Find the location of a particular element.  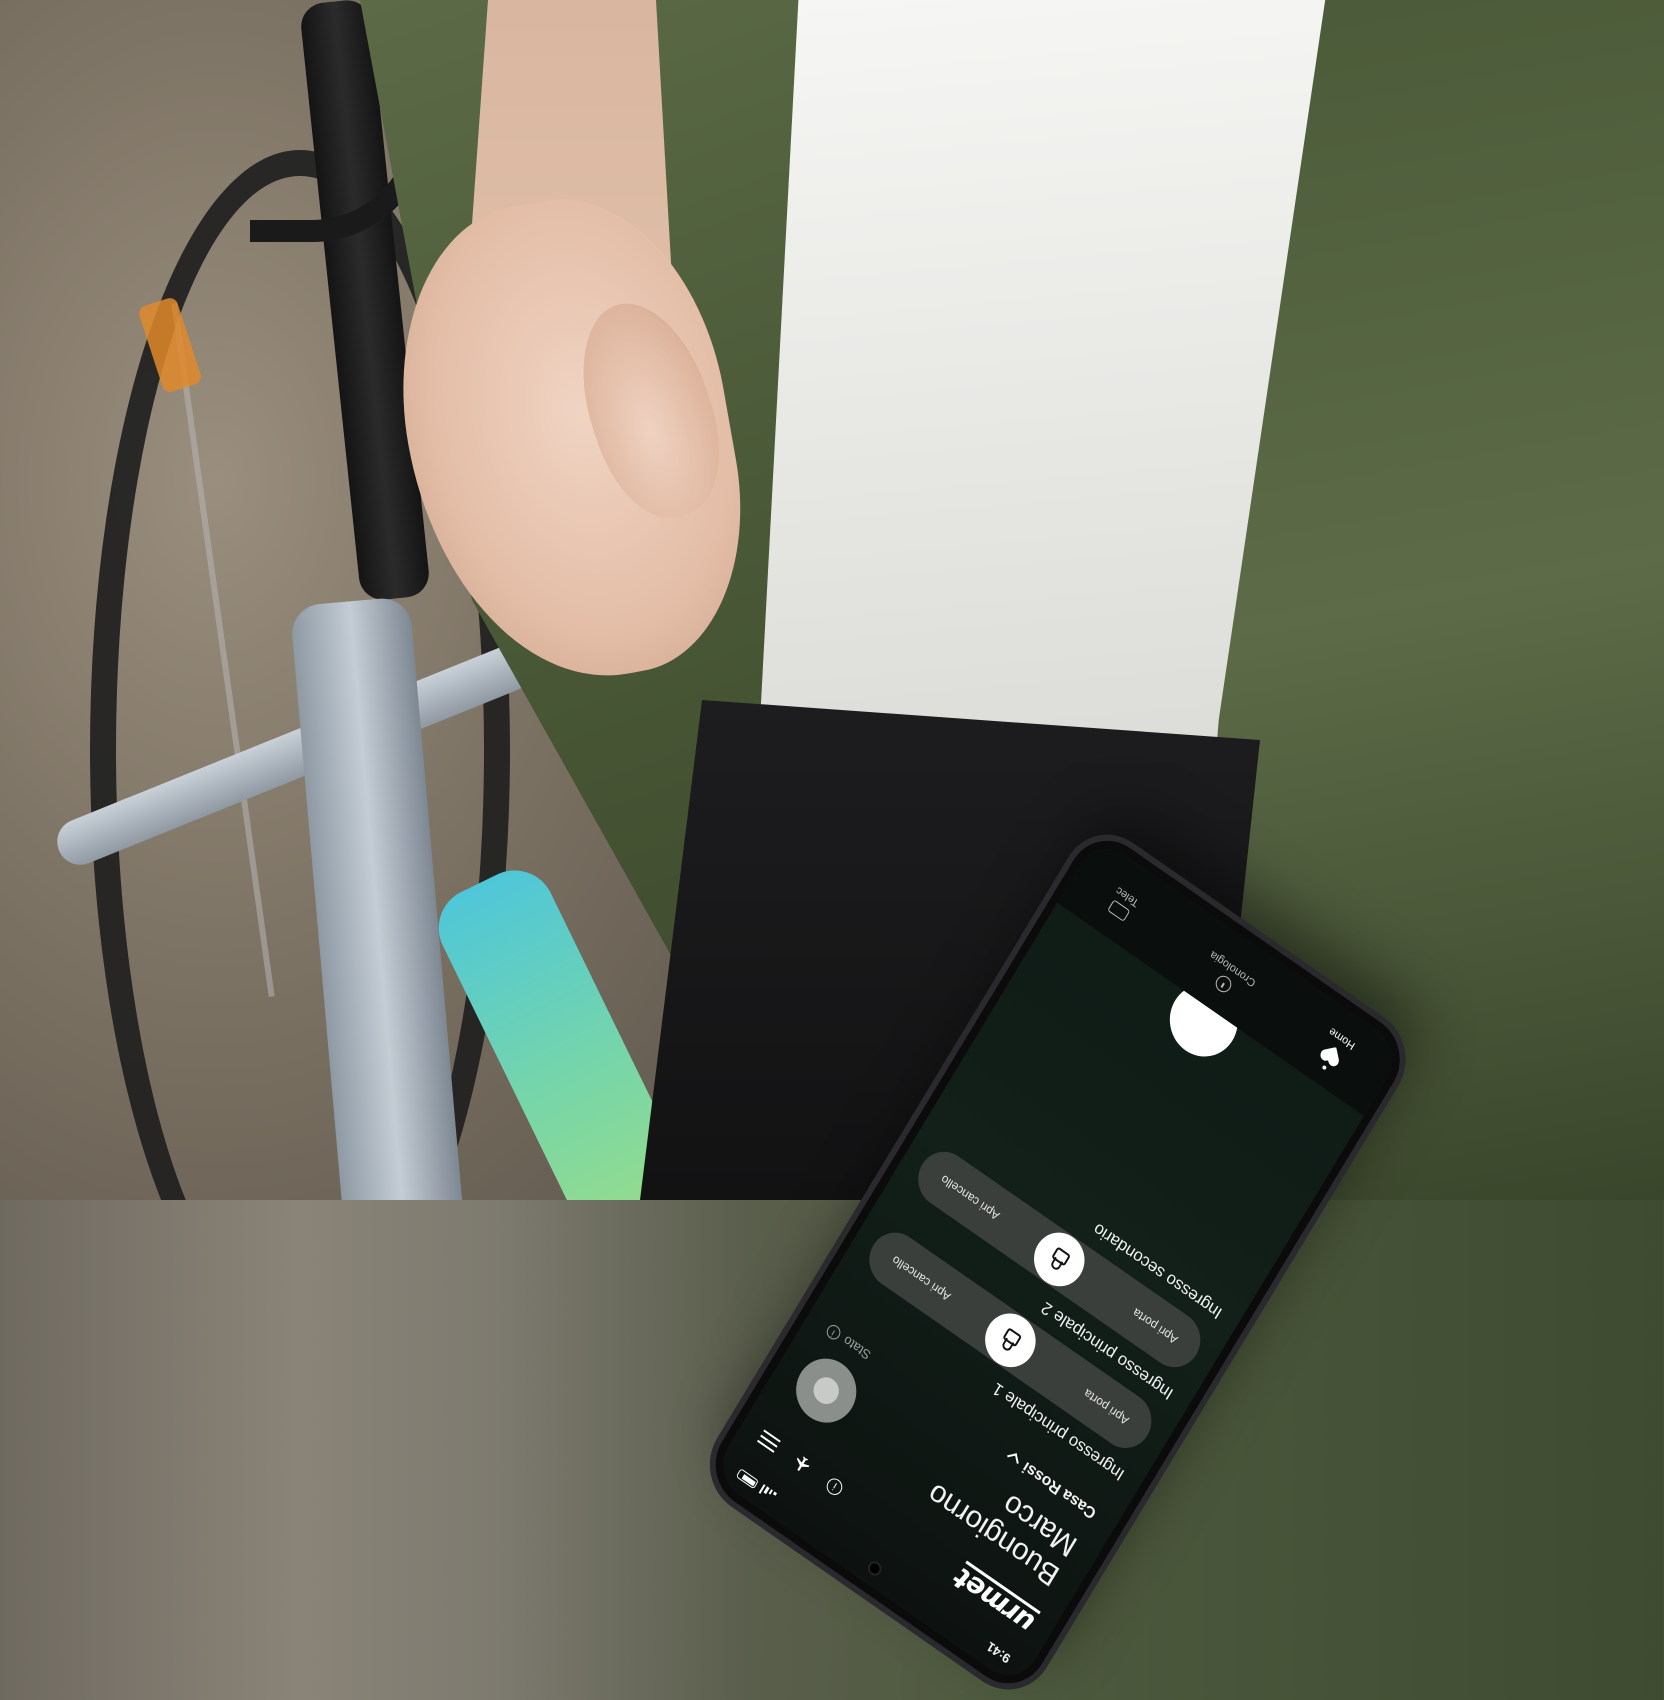

status-button: Stato i is located at coordinates (849, 1343).